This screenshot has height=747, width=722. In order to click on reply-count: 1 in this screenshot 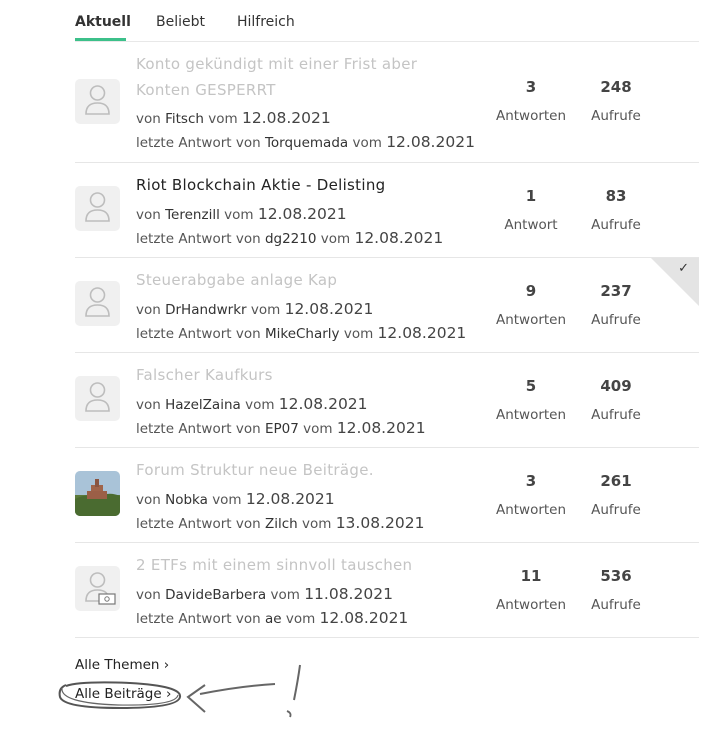, I will do `click(531, 196)`.